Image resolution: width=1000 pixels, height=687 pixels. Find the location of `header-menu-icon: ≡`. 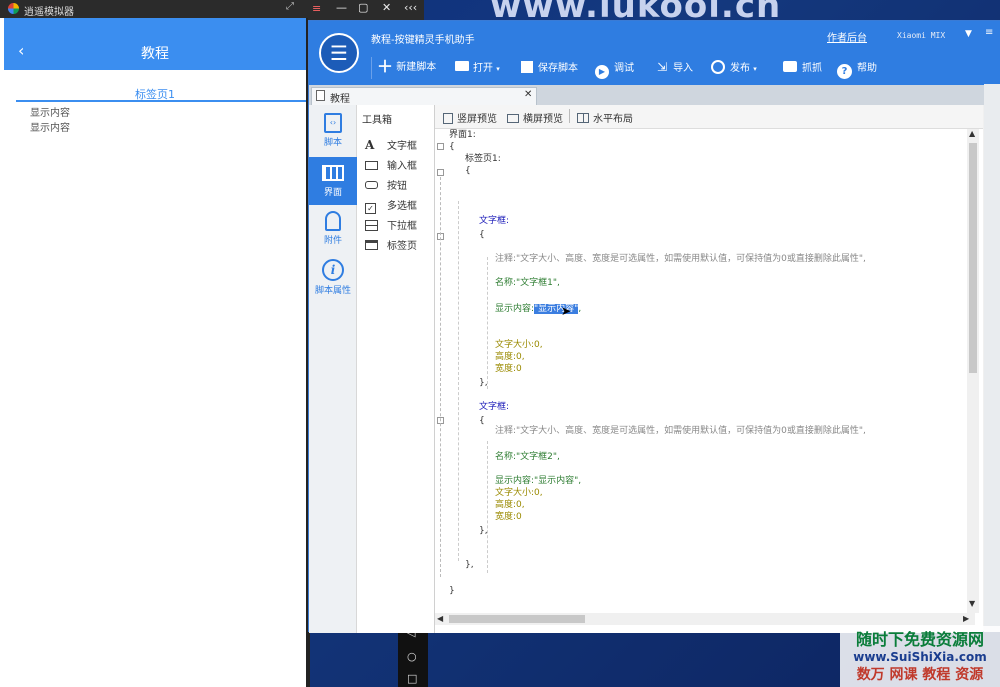

header-menu-icon: ≡ is located at coordinates (989, 32).